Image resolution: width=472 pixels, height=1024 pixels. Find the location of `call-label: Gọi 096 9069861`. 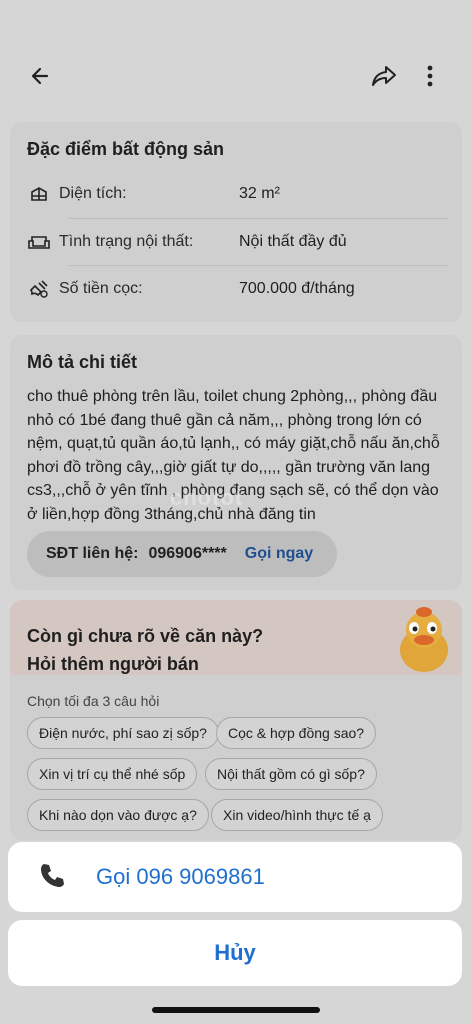

call-label: Gọi 096 9069861 is located at coordinates (180, 876).